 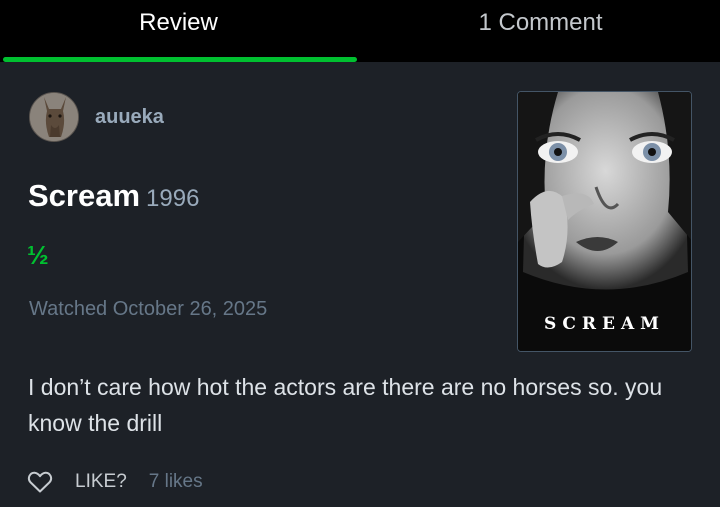 I want to click on poster-artwork, so click(x=604, y=221).